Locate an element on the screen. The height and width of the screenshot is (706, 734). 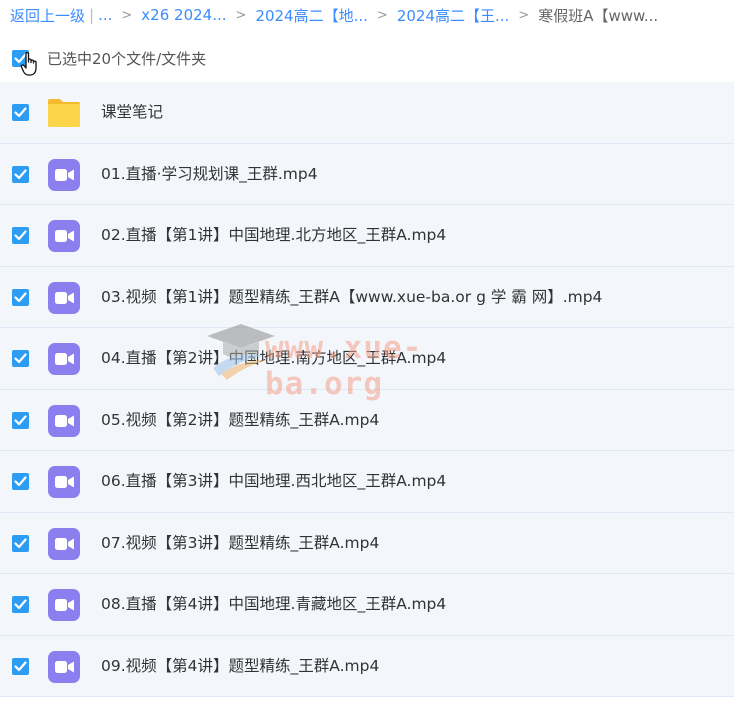
list-item: 04.直播【第2讲】中国地理.南方地区_王群A.mp4 is located at coordinates (367, 359).